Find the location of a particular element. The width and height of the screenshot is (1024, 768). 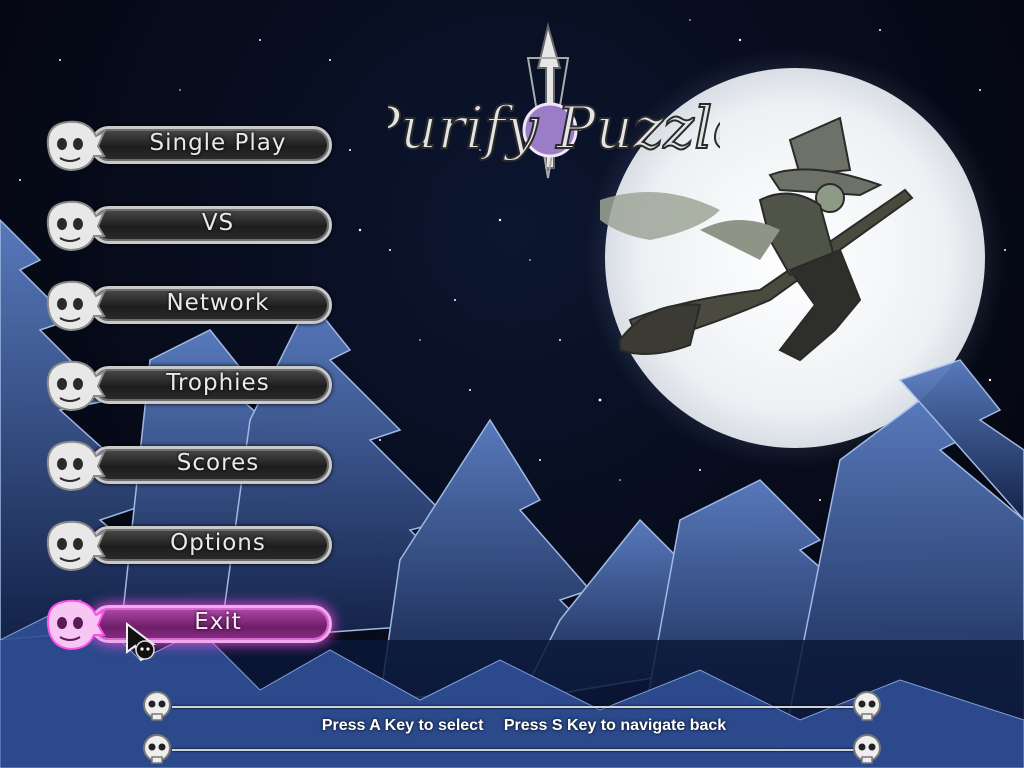

menu-label: Trophies is located at coordinates (218, 383).